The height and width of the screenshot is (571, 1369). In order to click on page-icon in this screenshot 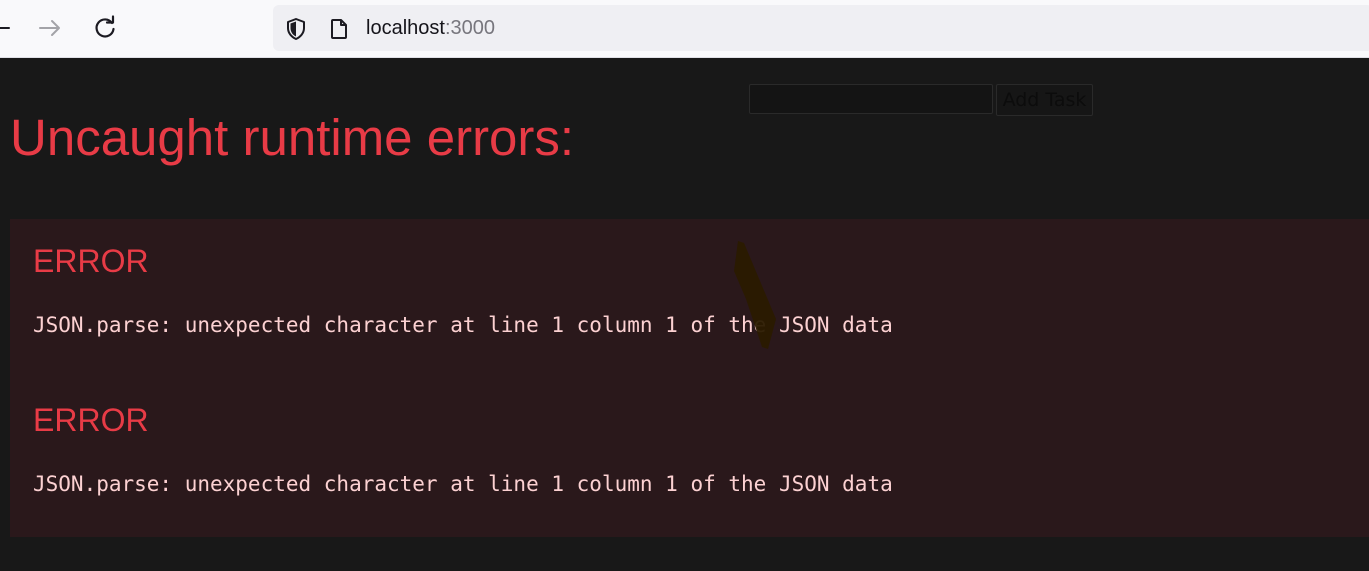, I will do `click(339, 29)`.